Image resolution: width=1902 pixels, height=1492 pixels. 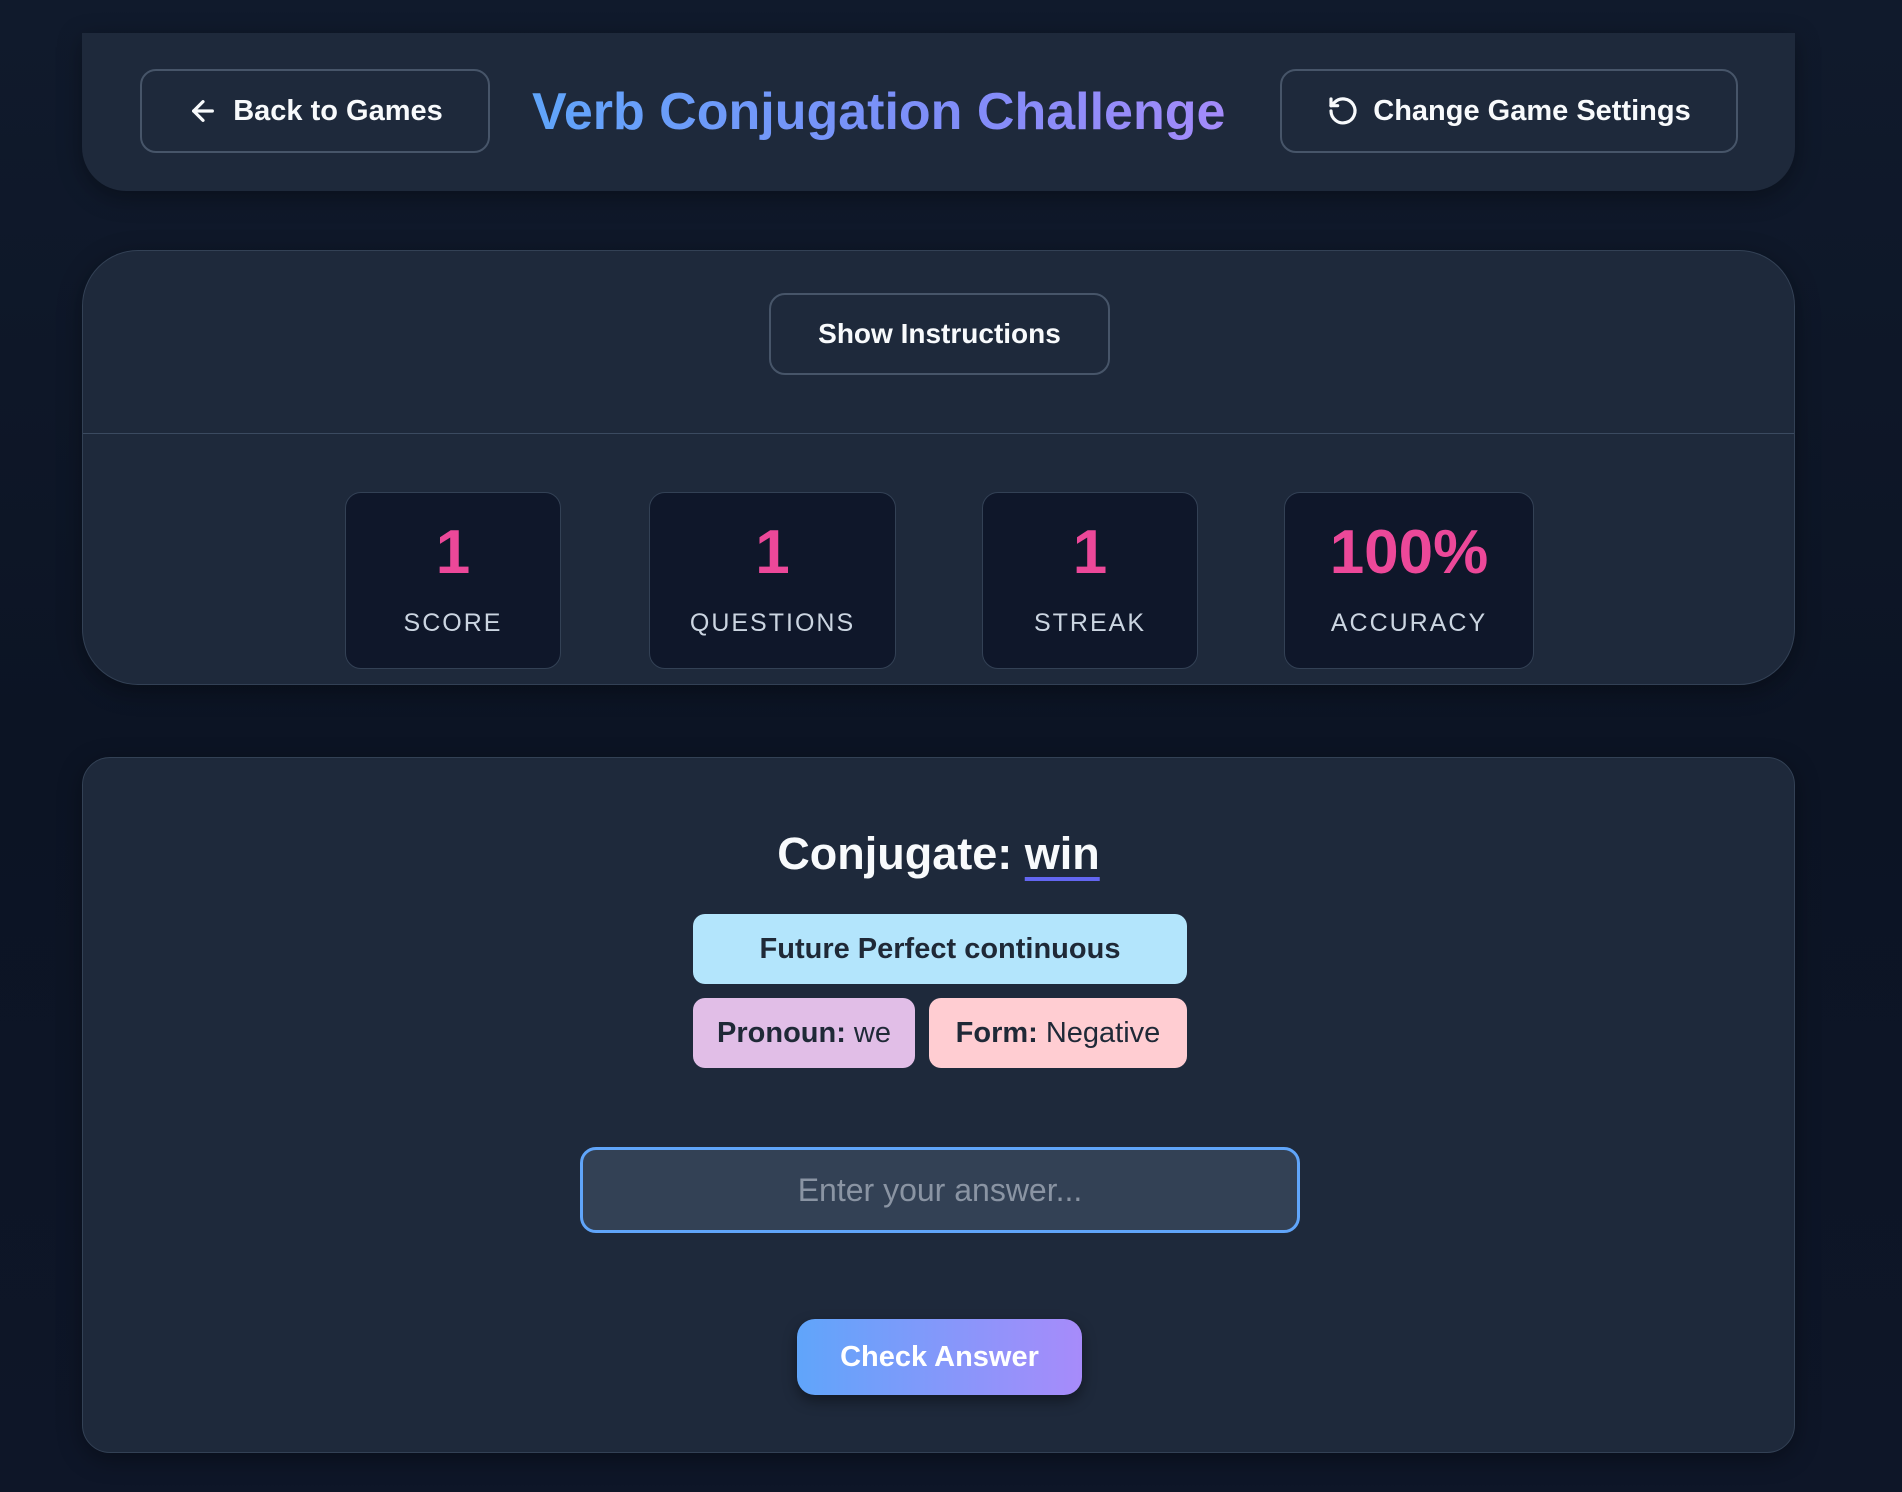 What do you see at coordinates (1532, 110) in the screenshot?
I see `change-game-settings-label: Change Game Settings` at bounding box center [1532, 110].